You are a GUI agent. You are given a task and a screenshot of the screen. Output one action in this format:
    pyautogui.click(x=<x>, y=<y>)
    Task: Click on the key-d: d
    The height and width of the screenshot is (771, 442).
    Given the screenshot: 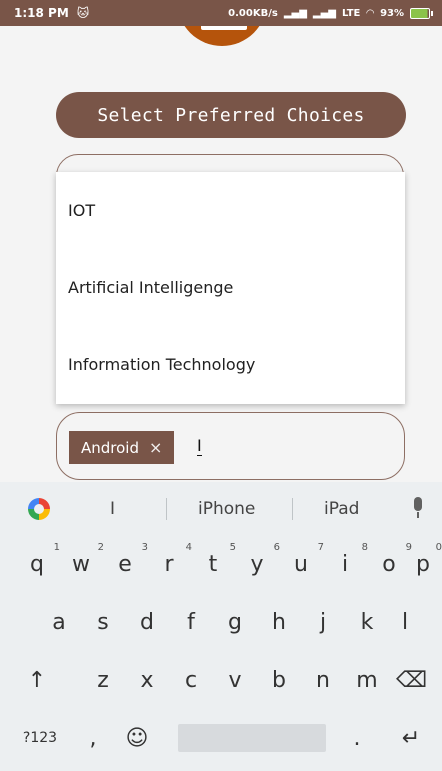 What is the action you would take?
    pyautogui.click(x=147, y=622)
    